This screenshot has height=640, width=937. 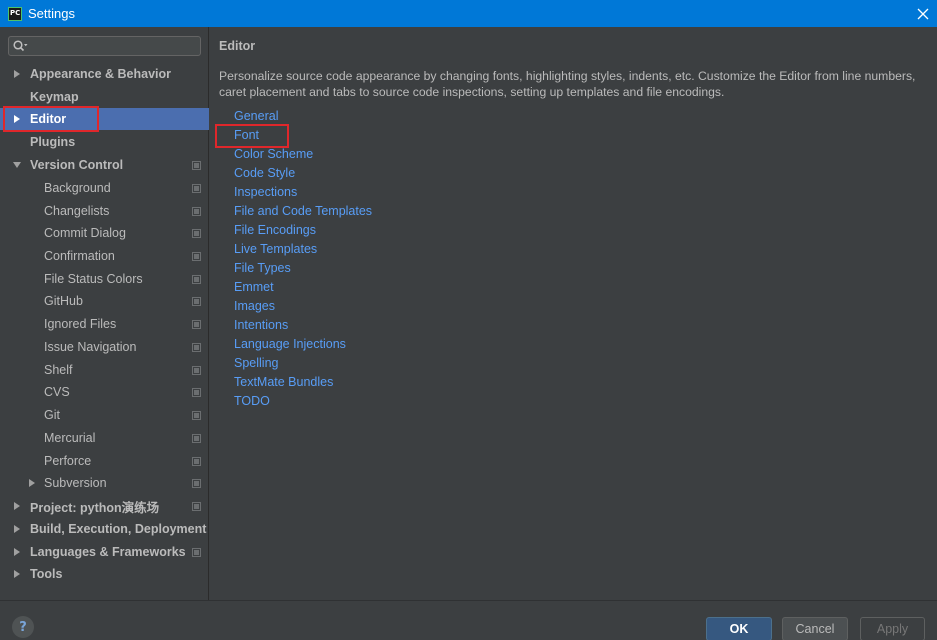 I want to click on apply-button: Apply, so click(x=892, y=628).